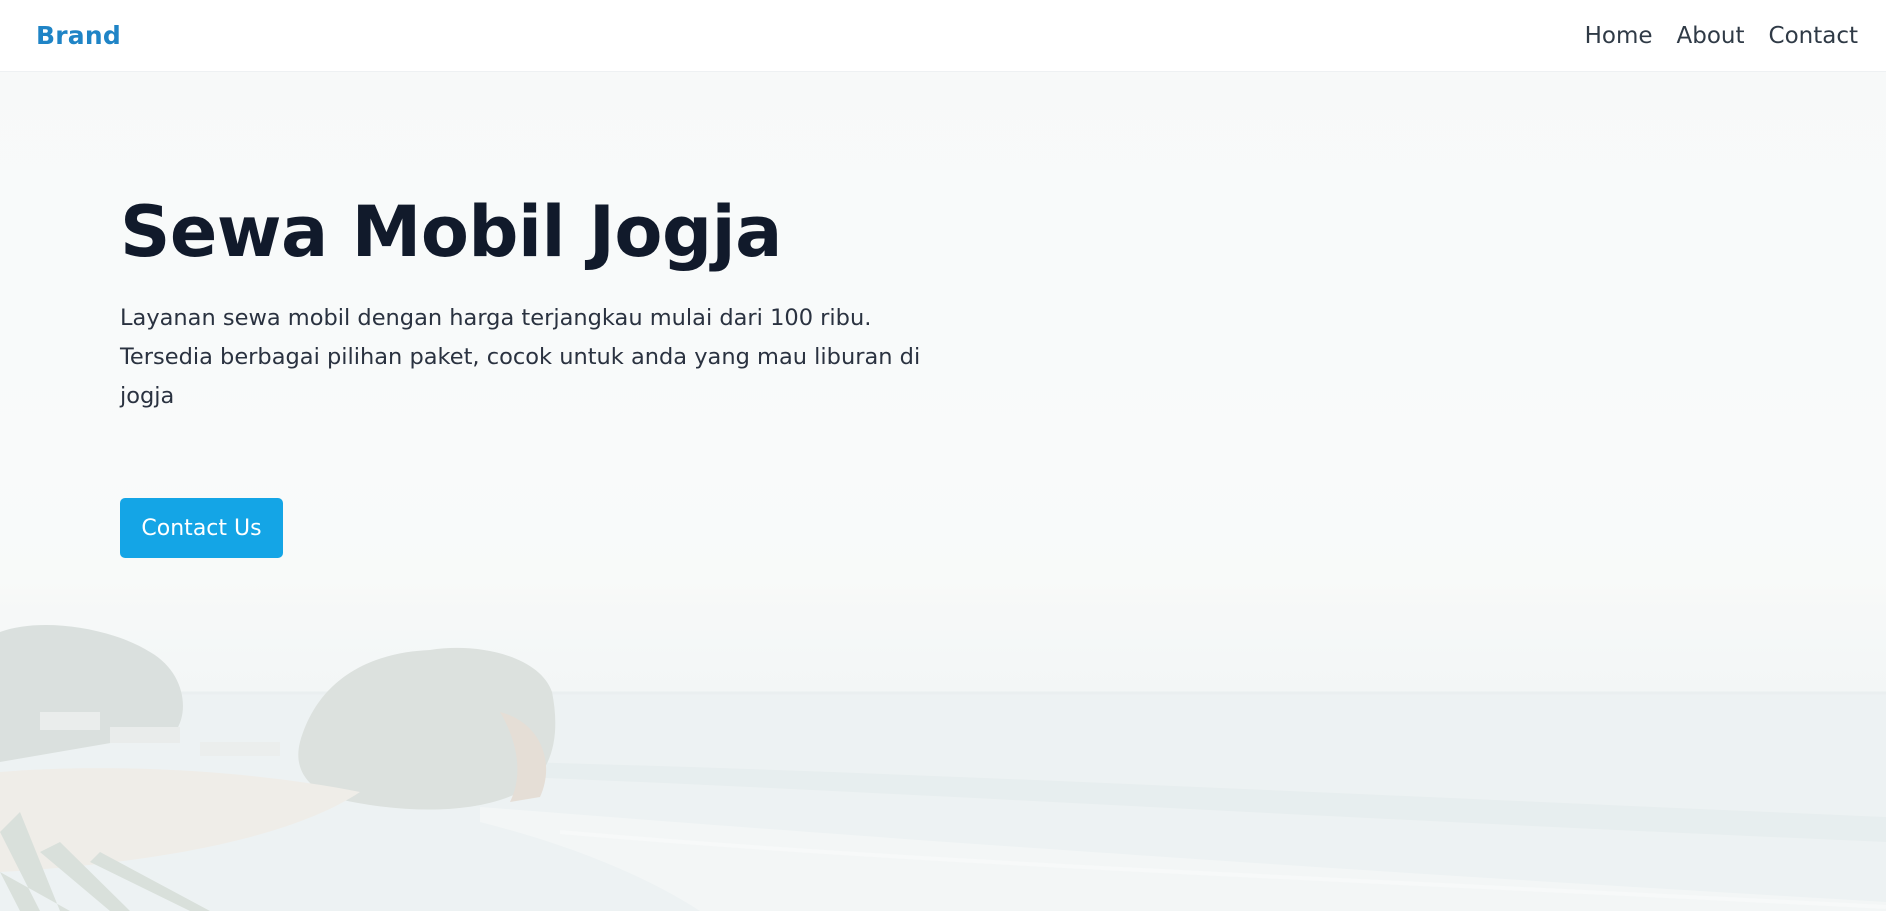 Image resolution: width=1886 pixels, height=911 pixels. What do you see at coordinates (943, 36) in the screenshot?
I see `top-navbar: Brand Home About Contact` at bounding box center [943, 36].